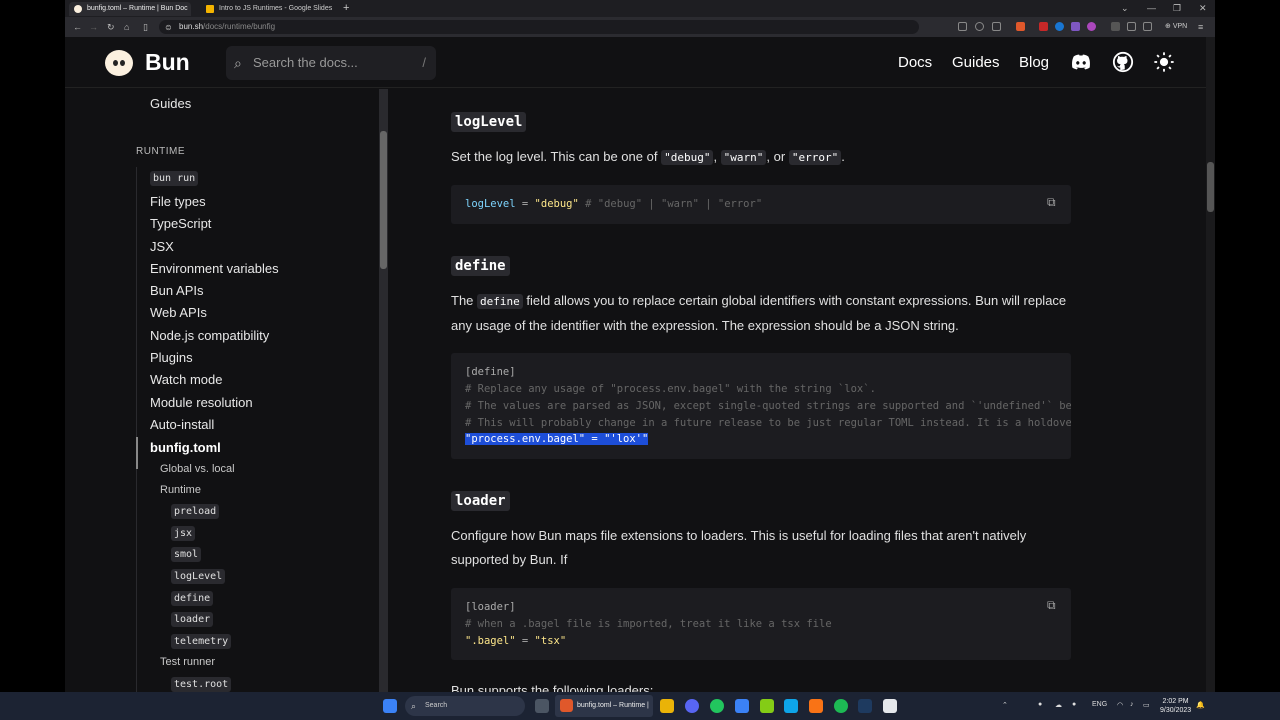 This screenshot has width=1280, height=720. What do you see at coordinates (111, 27) in the screenshot?
I see `reload-icon: ↻` at bounding box center [111, 27].